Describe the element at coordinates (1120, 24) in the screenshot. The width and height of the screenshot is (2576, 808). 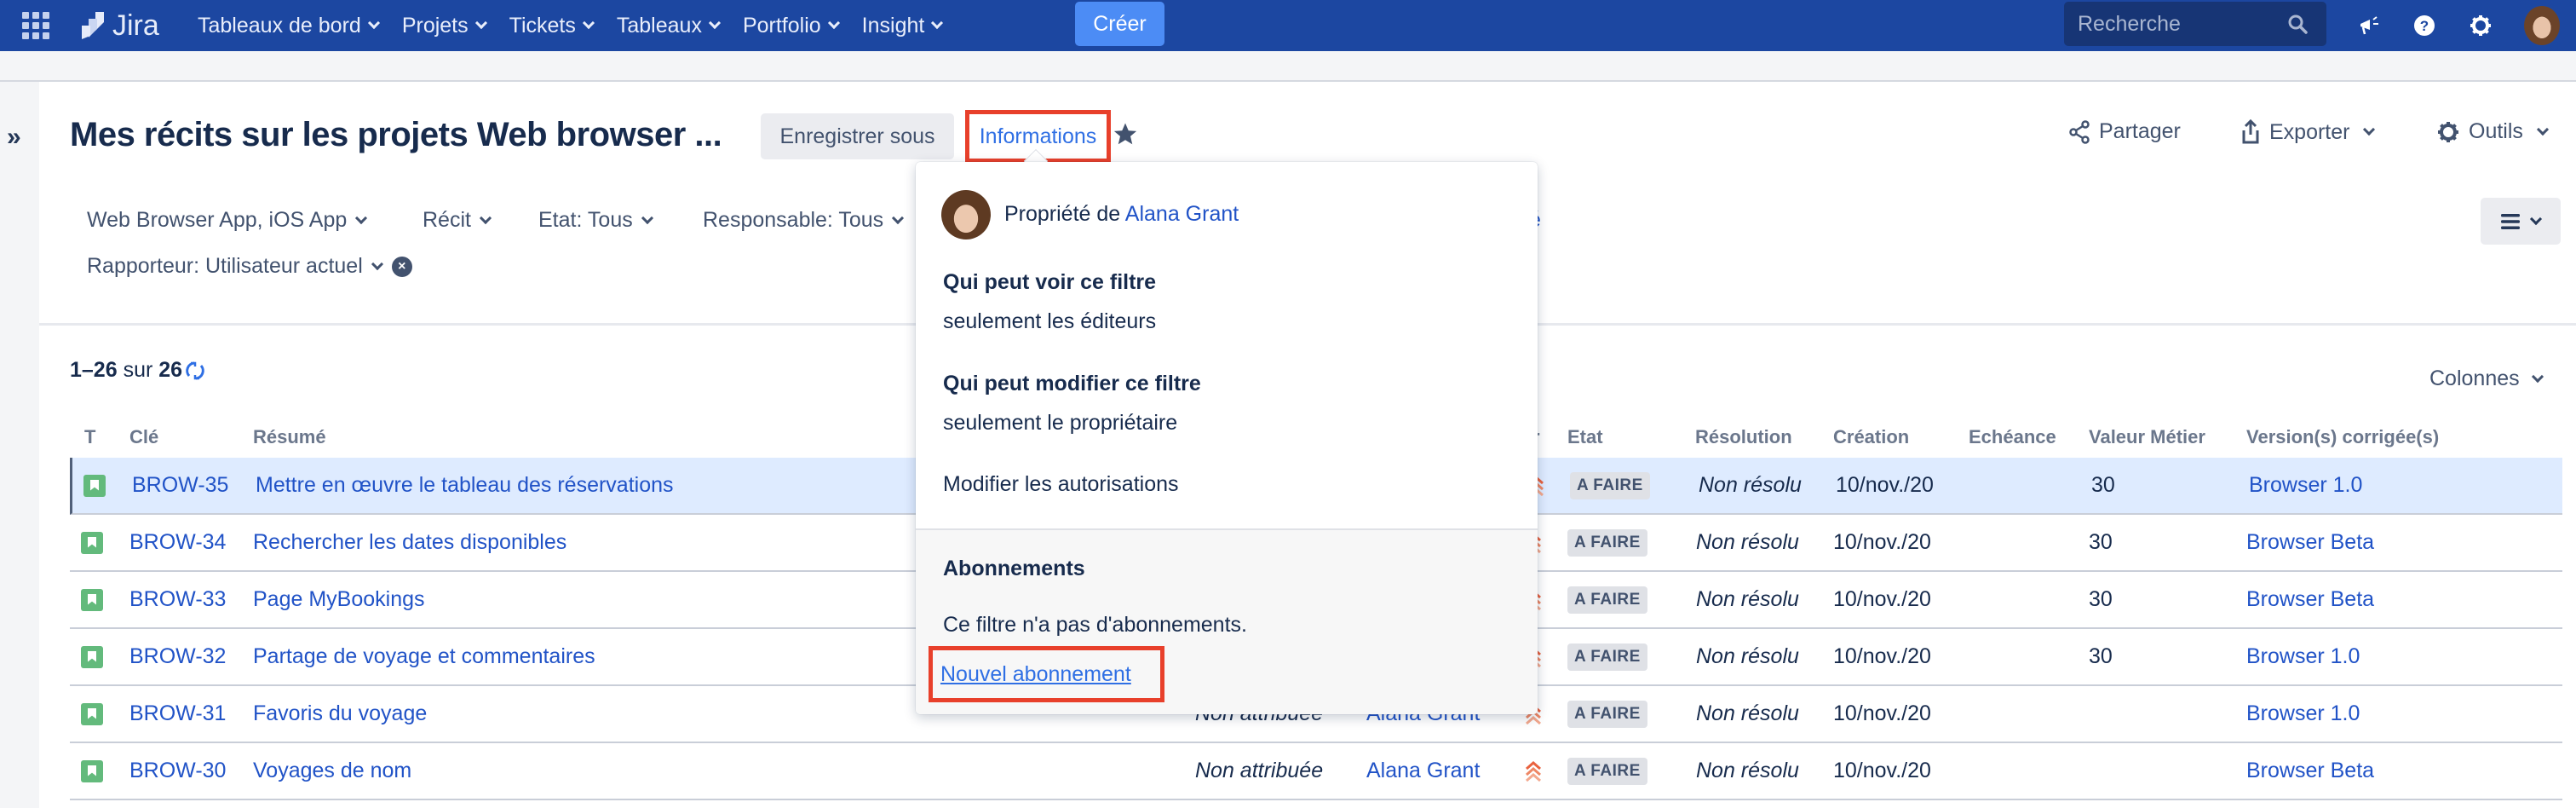
I see `create-button: Créer` at that location.